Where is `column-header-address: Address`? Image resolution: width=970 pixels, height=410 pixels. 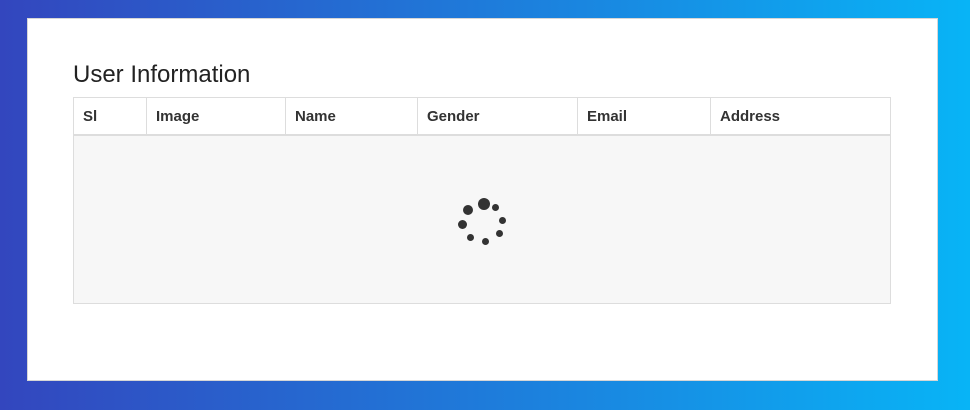 column-header-address: Address is located at coordinates (800, 116).